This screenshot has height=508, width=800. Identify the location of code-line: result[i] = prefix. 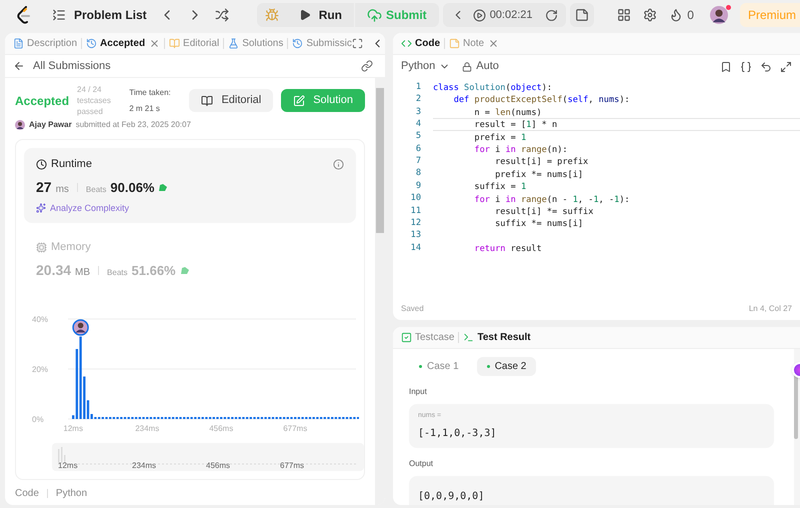
(616, 161).